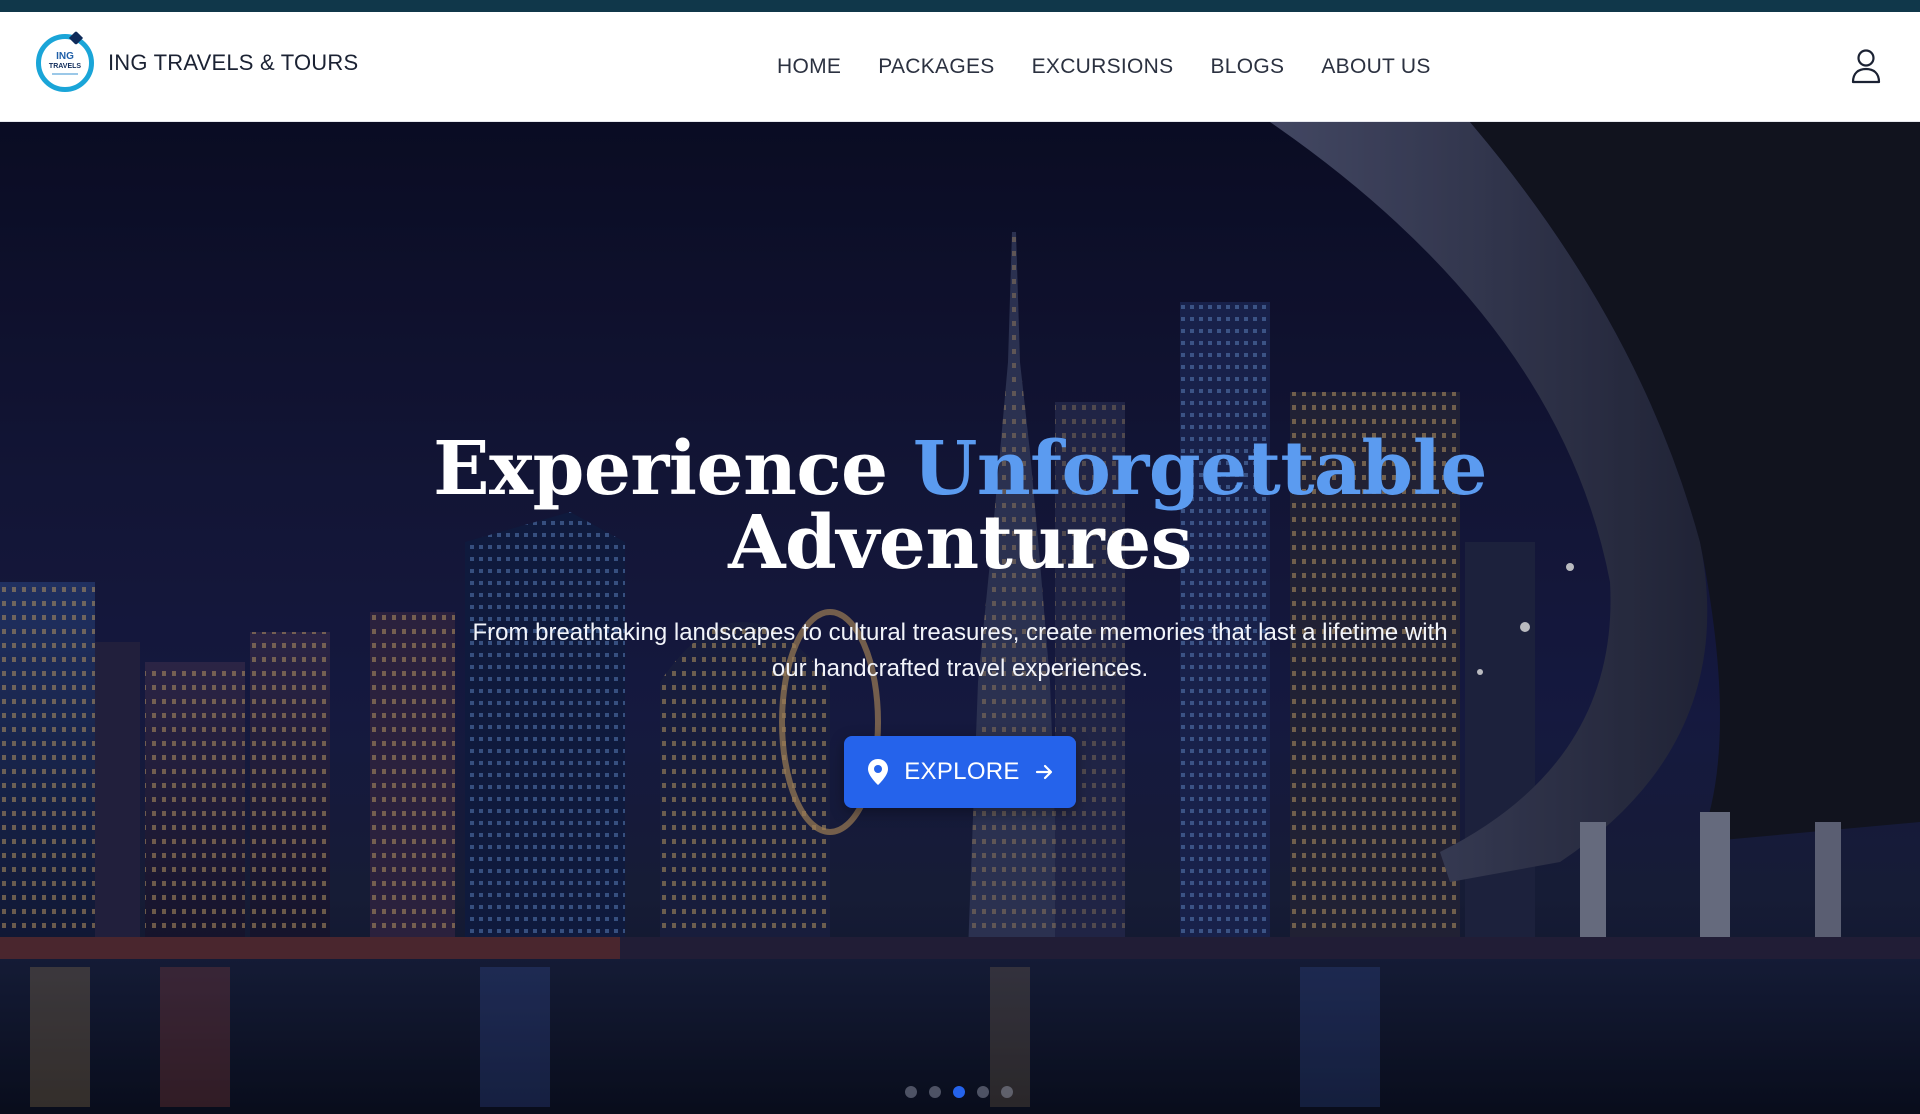 The width and height of the screenshot is (1920, 1114). Describe the element at coordinates (76, 38) in the screenshot. I see `plane-icon` at that location.